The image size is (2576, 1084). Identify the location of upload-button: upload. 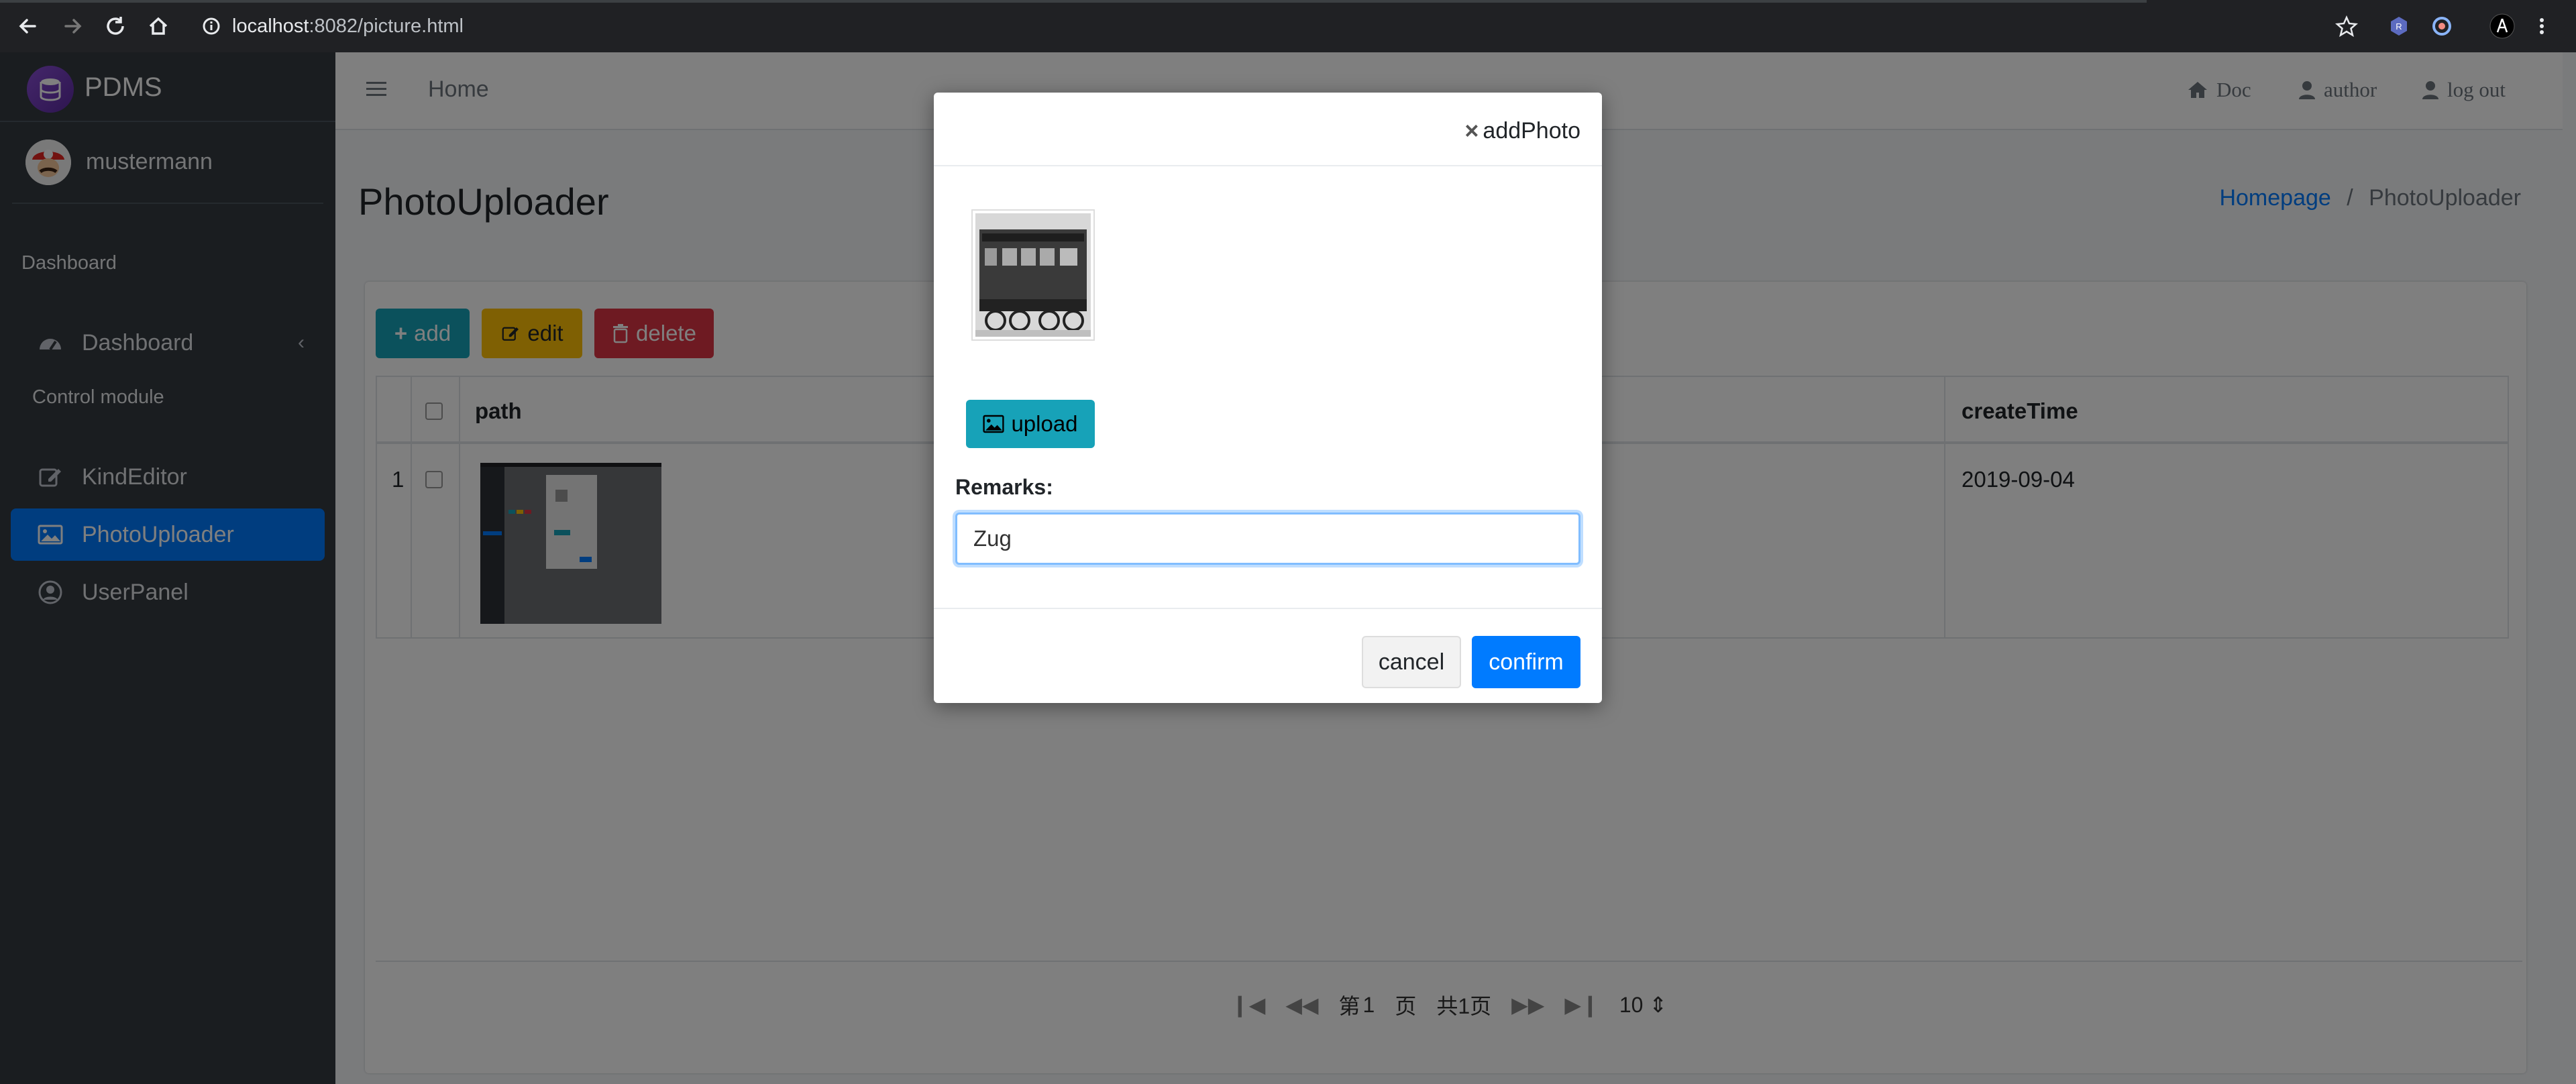
(1030, 424).